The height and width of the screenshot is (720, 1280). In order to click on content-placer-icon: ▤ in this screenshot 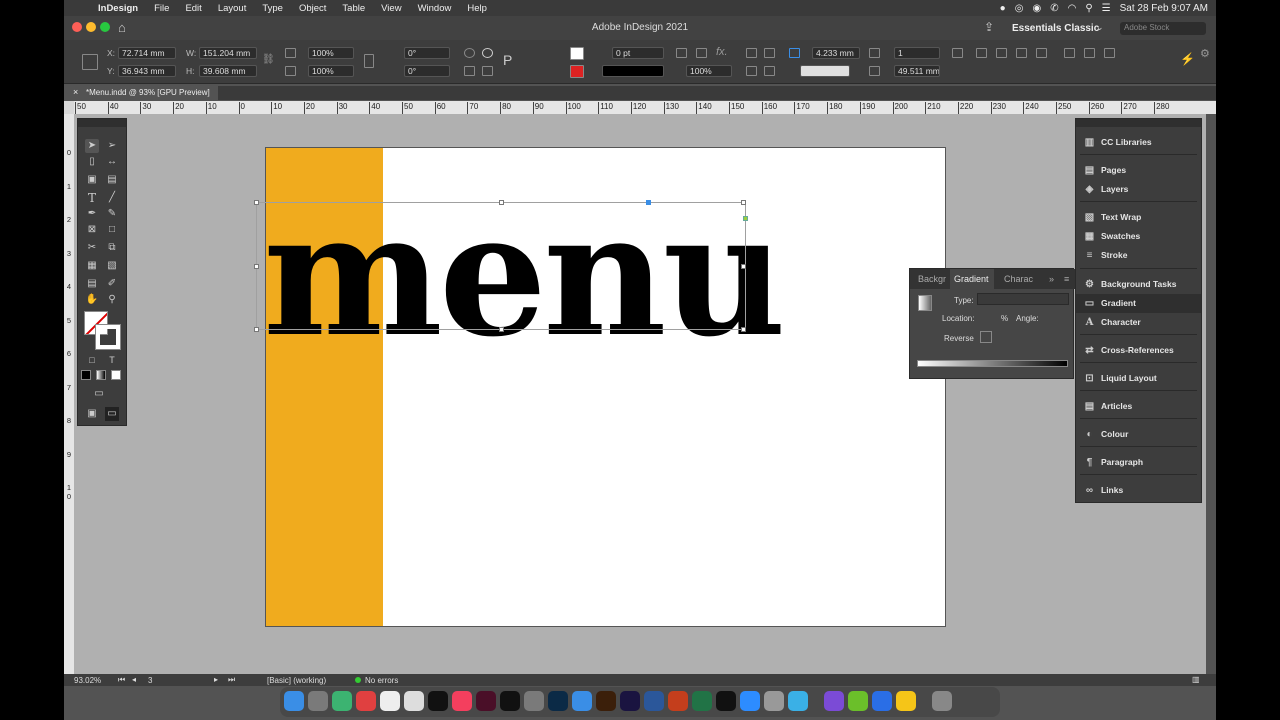, I will do `click(112, 180)`.